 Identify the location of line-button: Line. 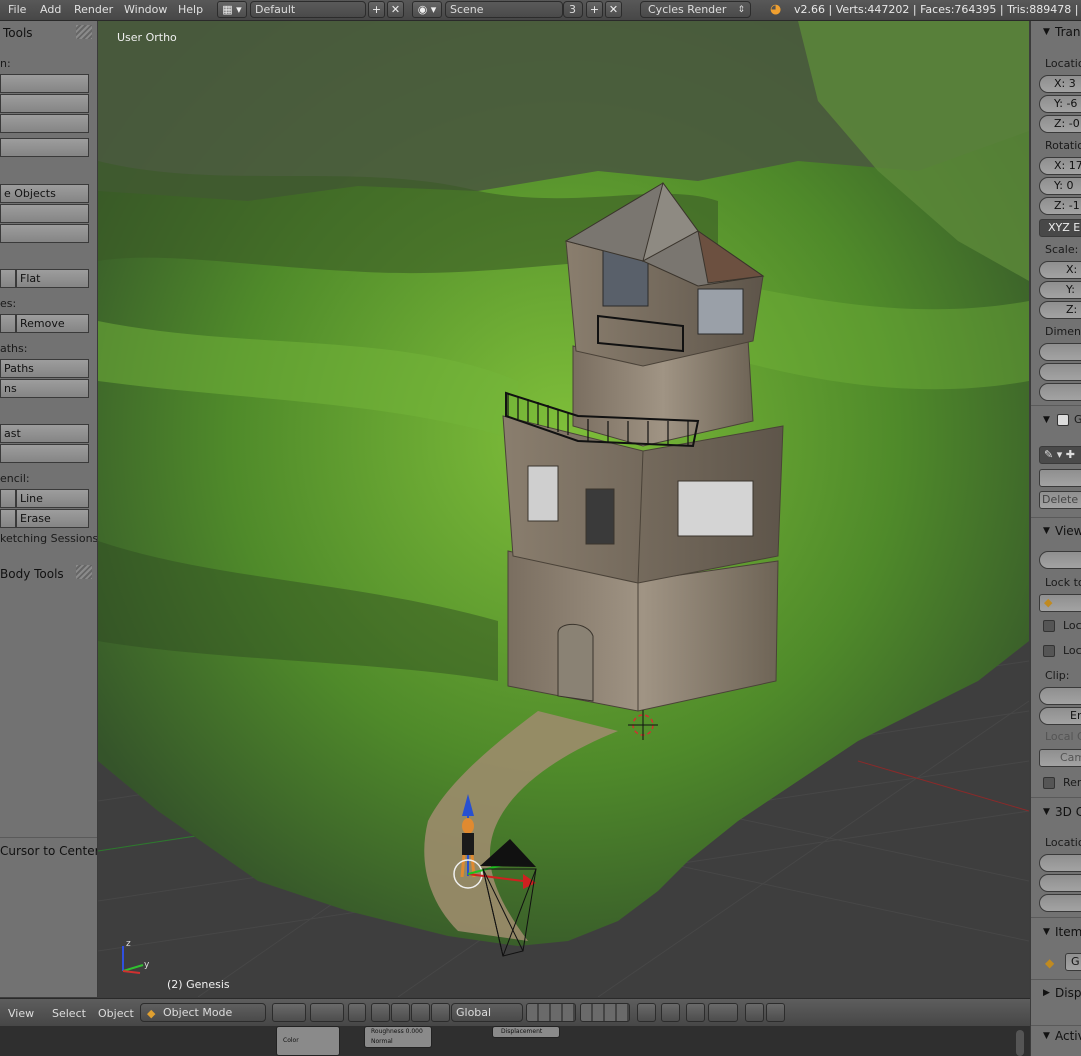
(52, 498).